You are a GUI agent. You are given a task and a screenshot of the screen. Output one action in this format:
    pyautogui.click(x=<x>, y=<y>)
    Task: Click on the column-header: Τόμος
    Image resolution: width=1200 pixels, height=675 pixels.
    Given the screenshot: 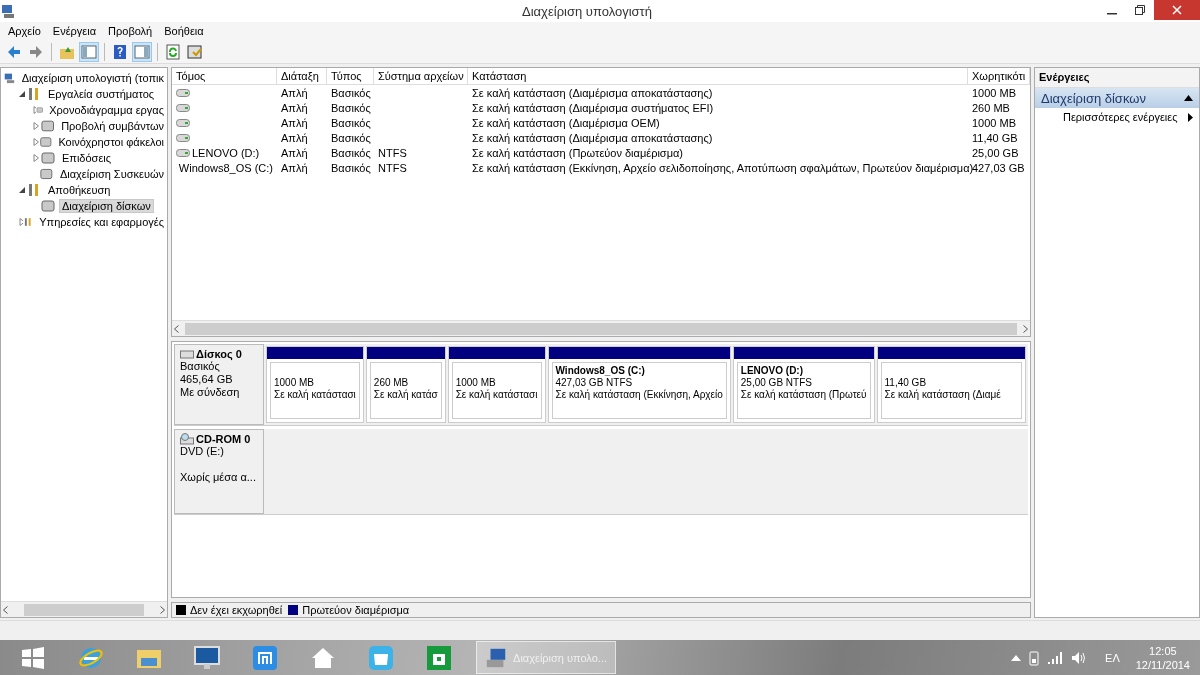 What is the action you would take?
    pyautogui.click(x=224, y=76)
    